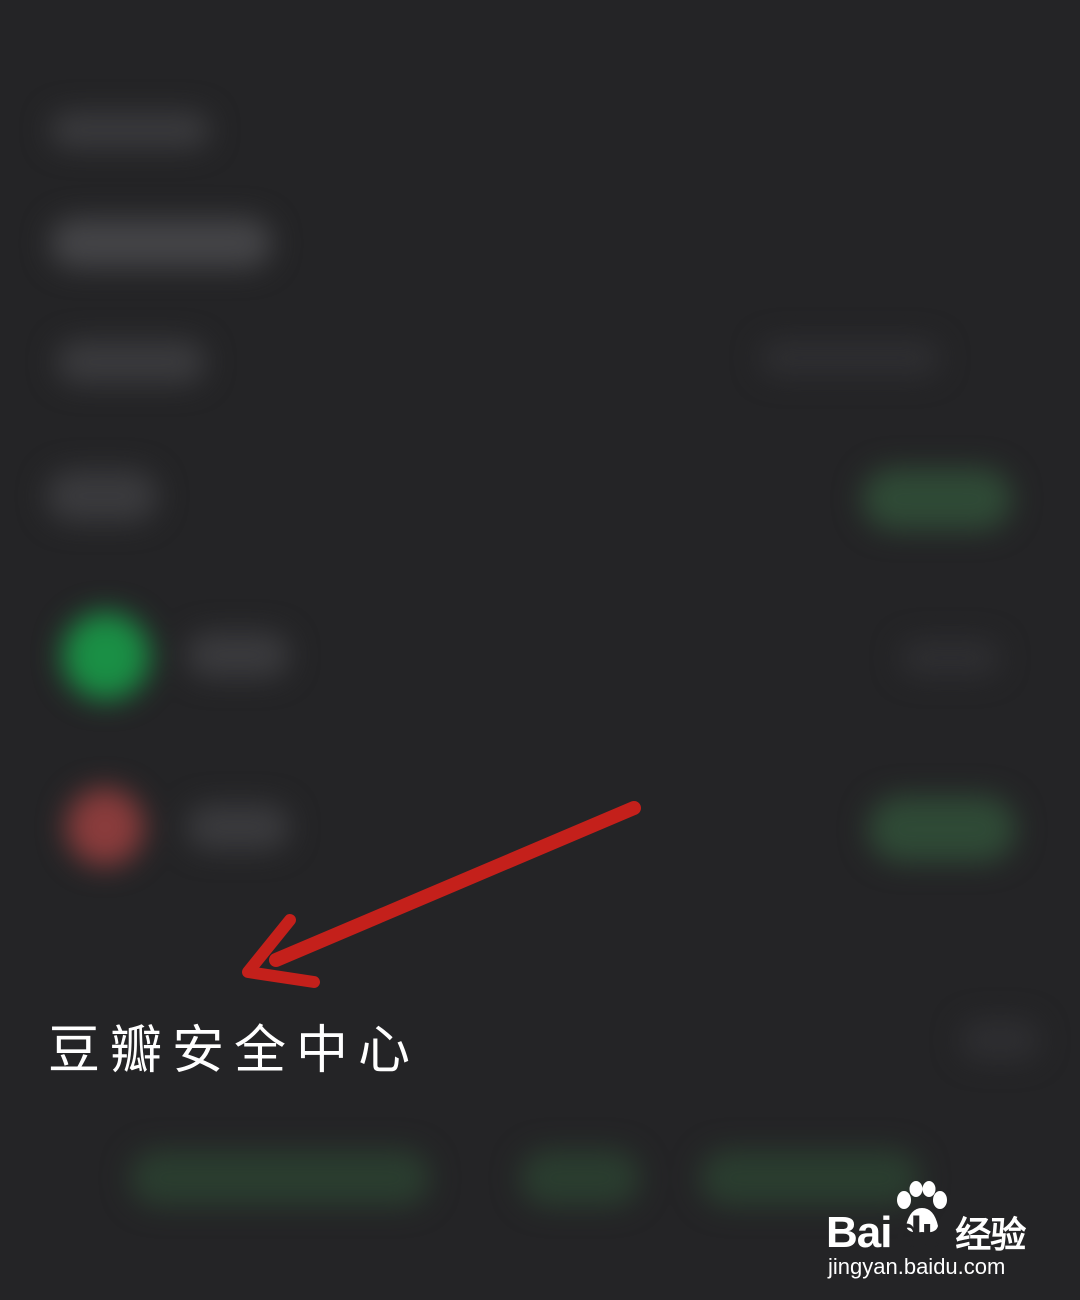 The image size is (1080, 1300). I want to click on logo-part-jingyan: 经验, so click(990, 1234).